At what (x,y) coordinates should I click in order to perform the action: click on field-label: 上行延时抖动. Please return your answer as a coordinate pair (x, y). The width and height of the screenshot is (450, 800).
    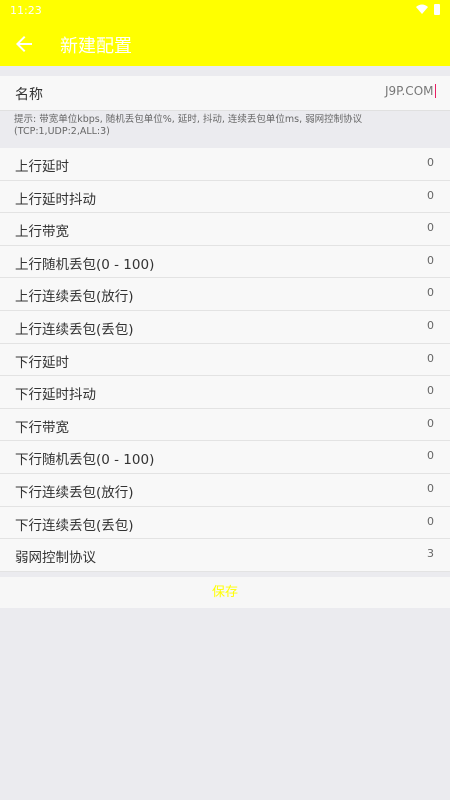
    Looking at the image, I should click on (55, 199).